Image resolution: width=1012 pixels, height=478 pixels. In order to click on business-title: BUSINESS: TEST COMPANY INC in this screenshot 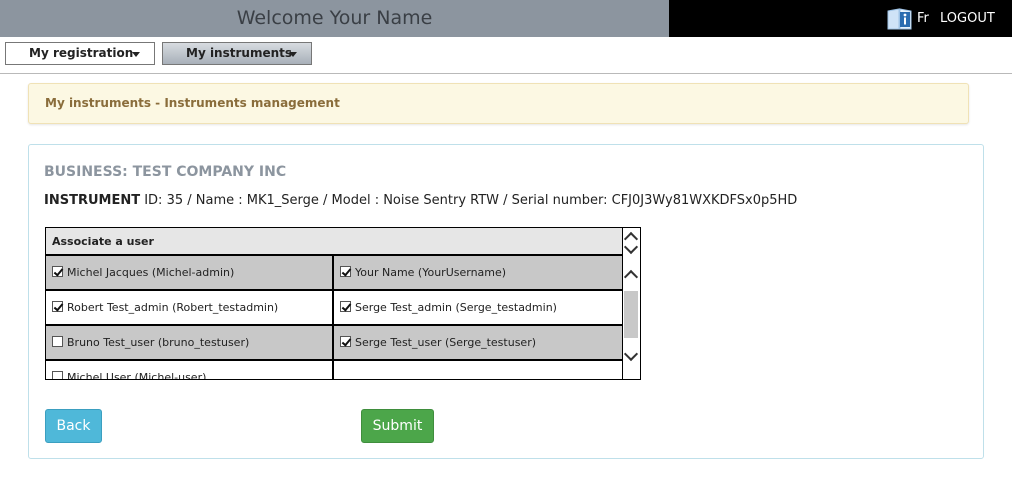, I will do `click(165, 172)`.